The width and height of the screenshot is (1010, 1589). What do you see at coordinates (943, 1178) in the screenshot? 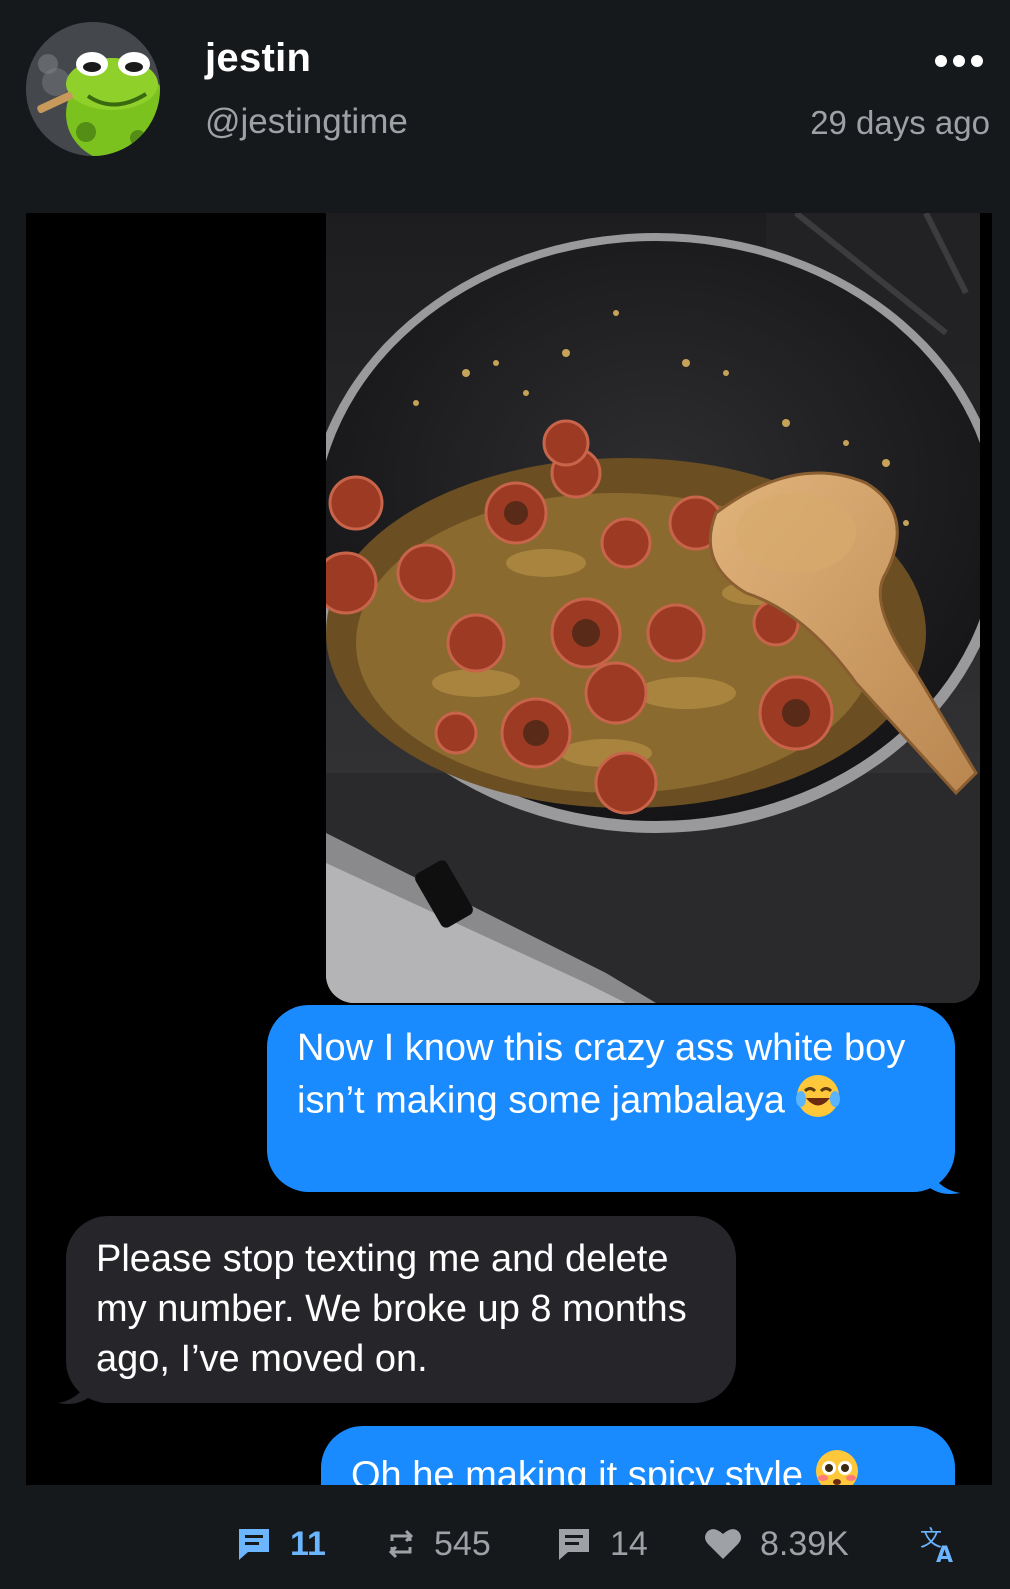
I see `sent-bubble-tail` at bounding box center [943, 1178].